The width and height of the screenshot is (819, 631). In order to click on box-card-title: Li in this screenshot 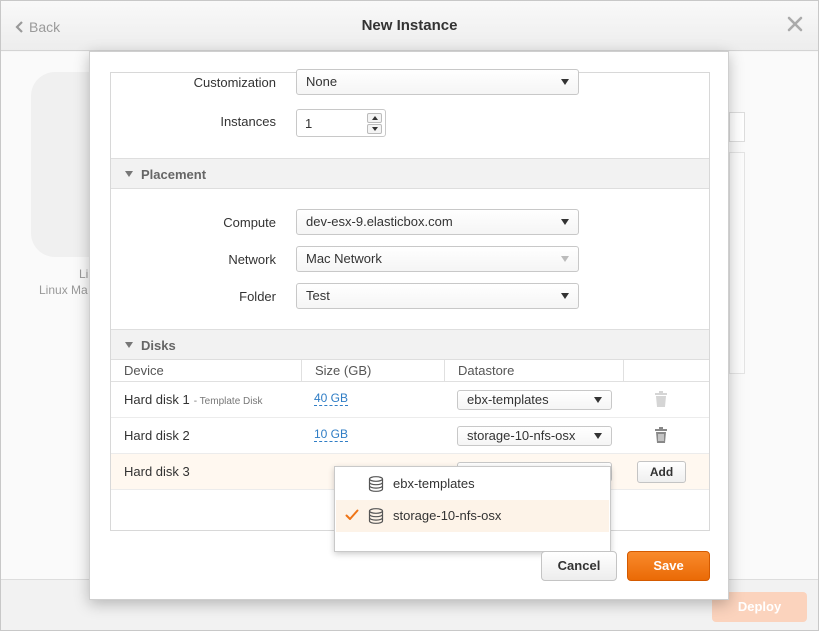, I will do `click(84, 274)`.